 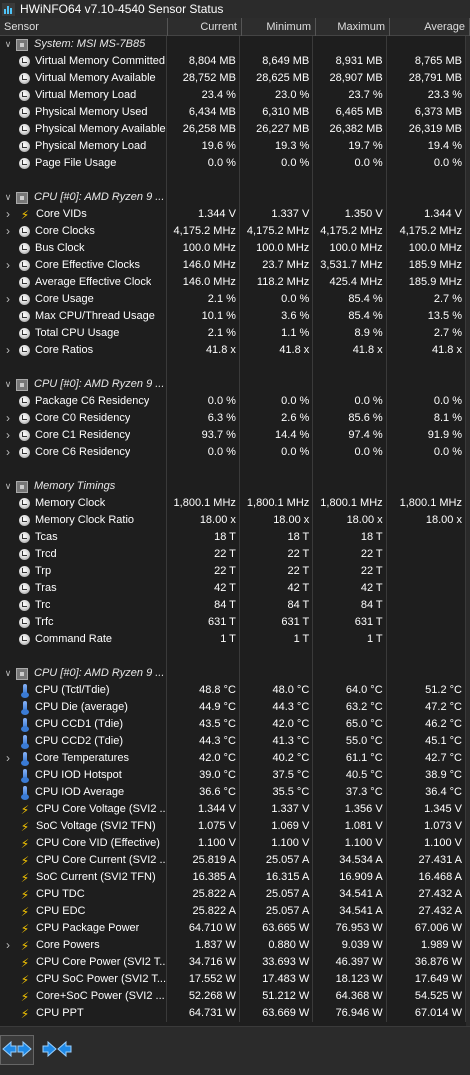 I want to click on arrows-left-right-button, so click(x=17, y=1050).